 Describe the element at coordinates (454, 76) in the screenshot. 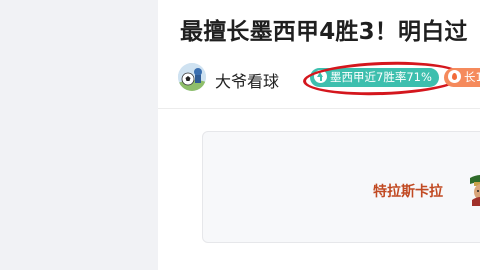

I see `fire-icon` at that location.